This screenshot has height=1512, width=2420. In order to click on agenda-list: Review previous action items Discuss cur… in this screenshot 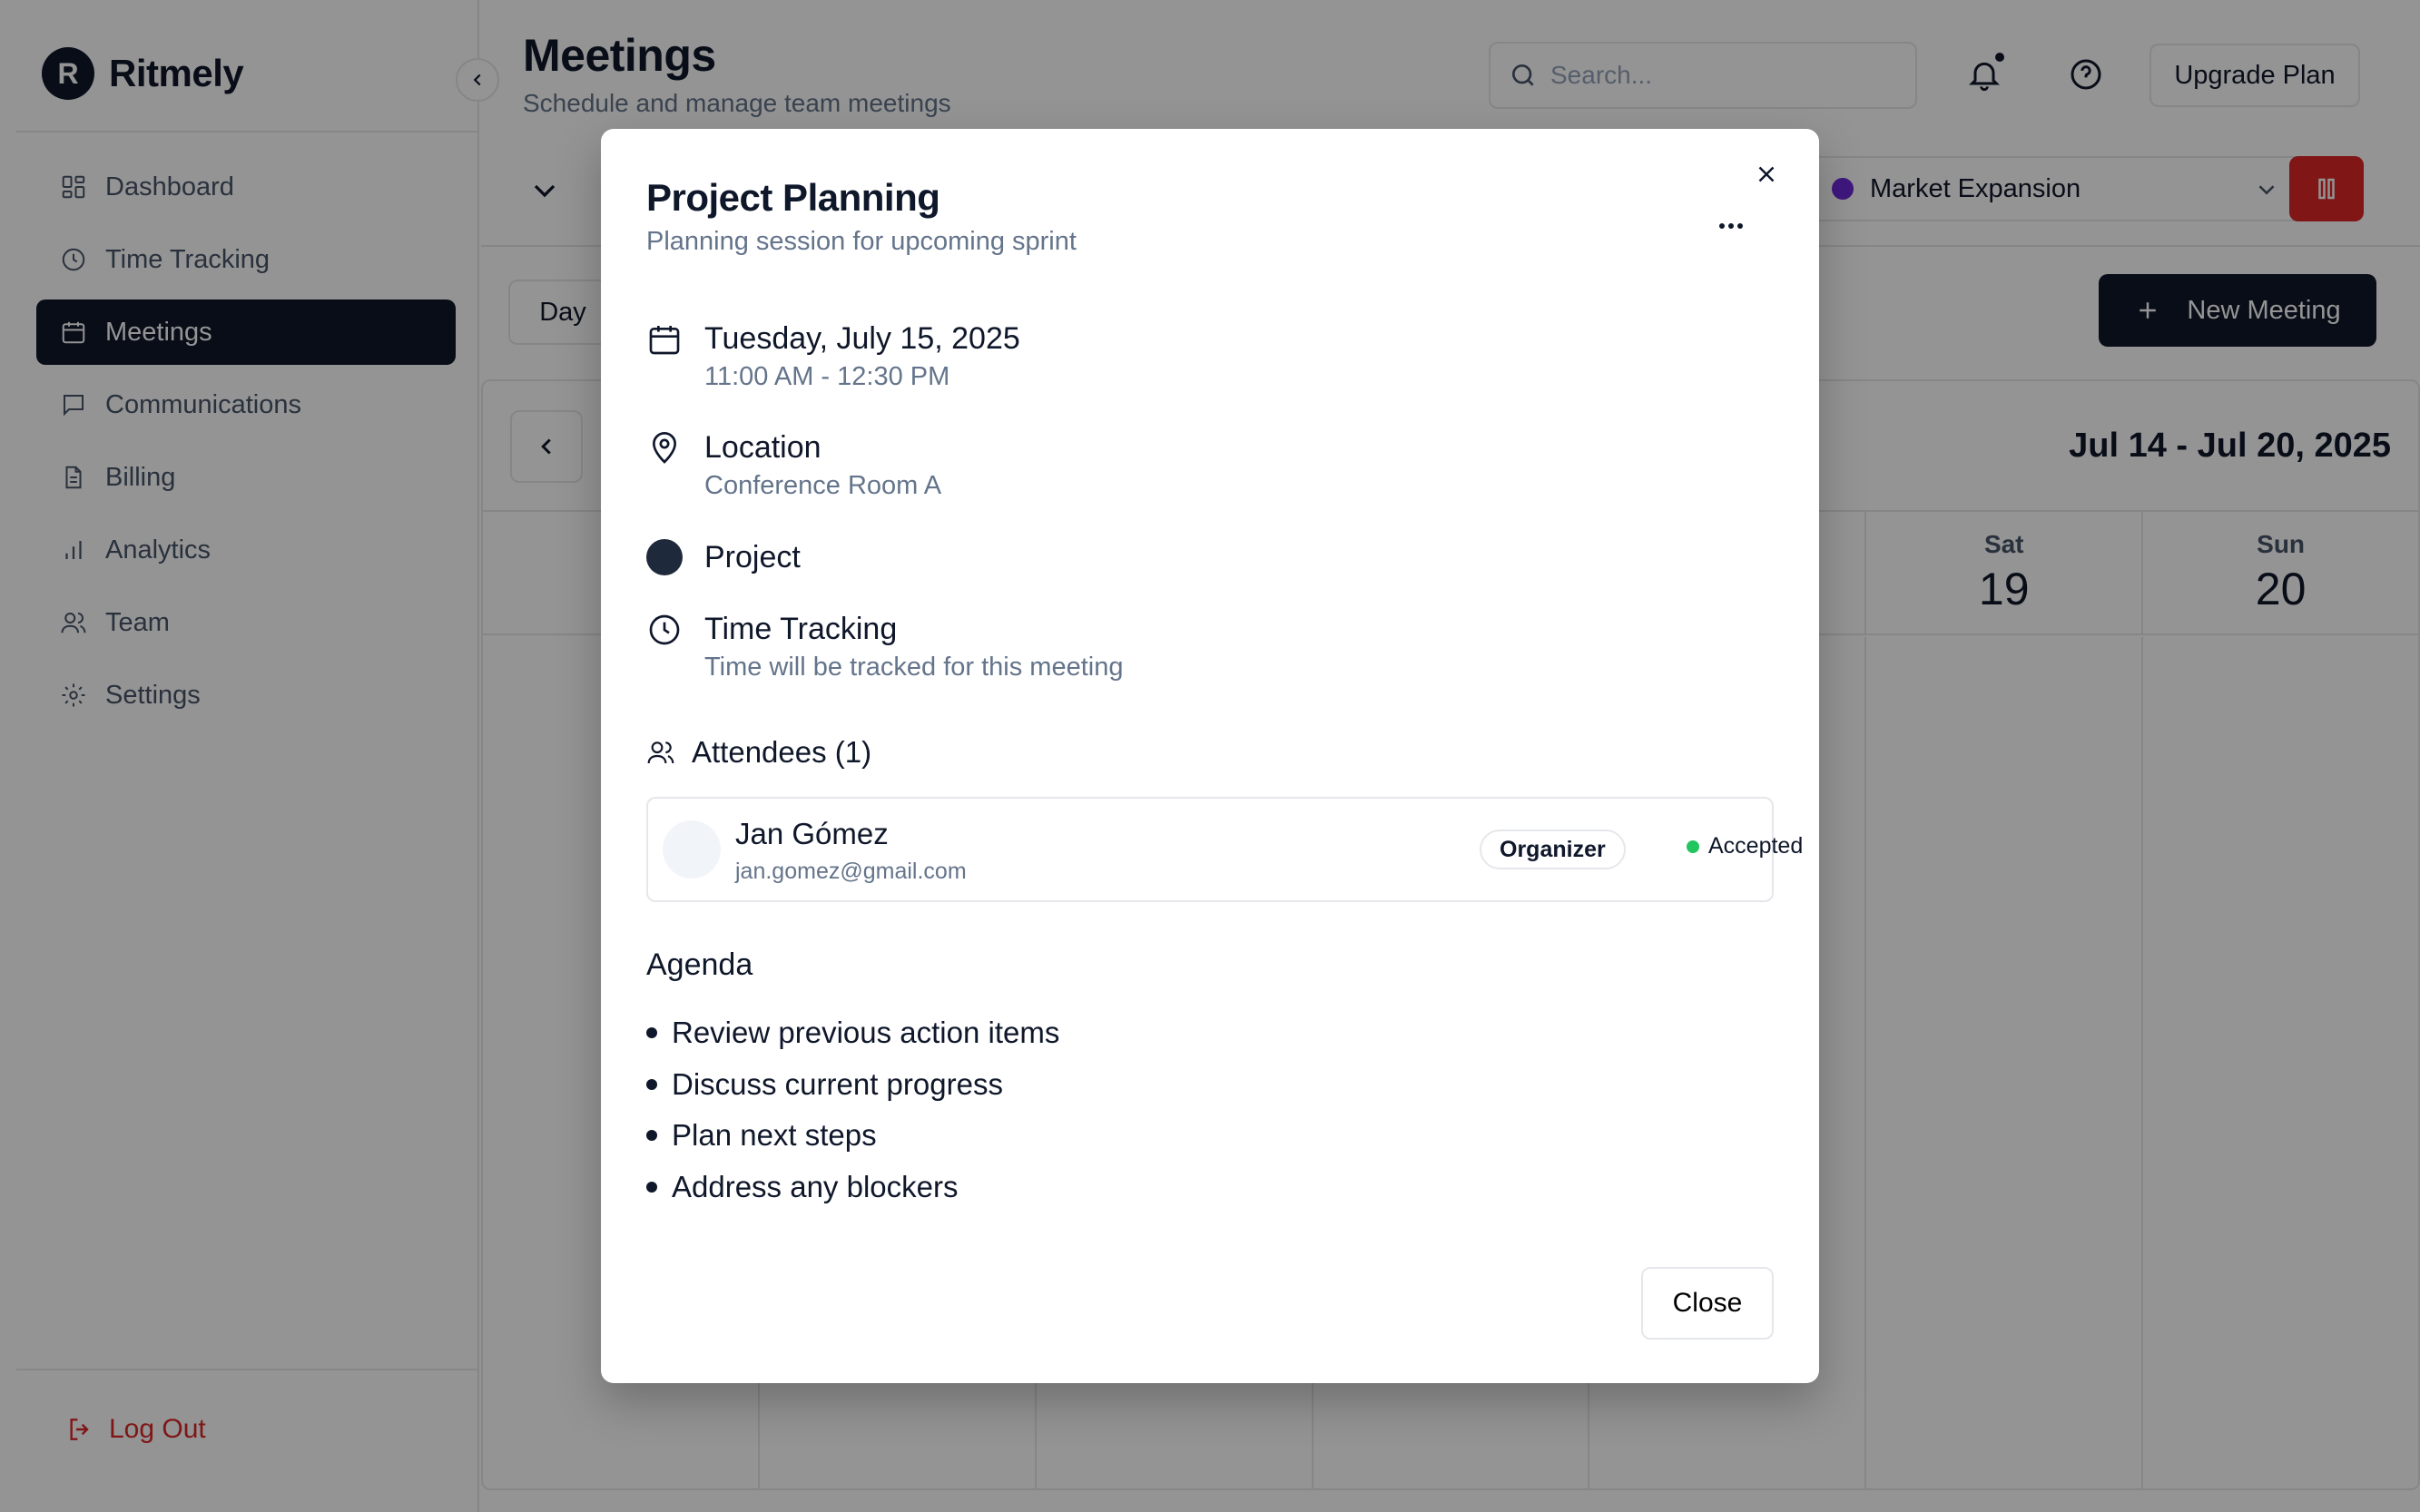, I will do `click(853, 1110)`.